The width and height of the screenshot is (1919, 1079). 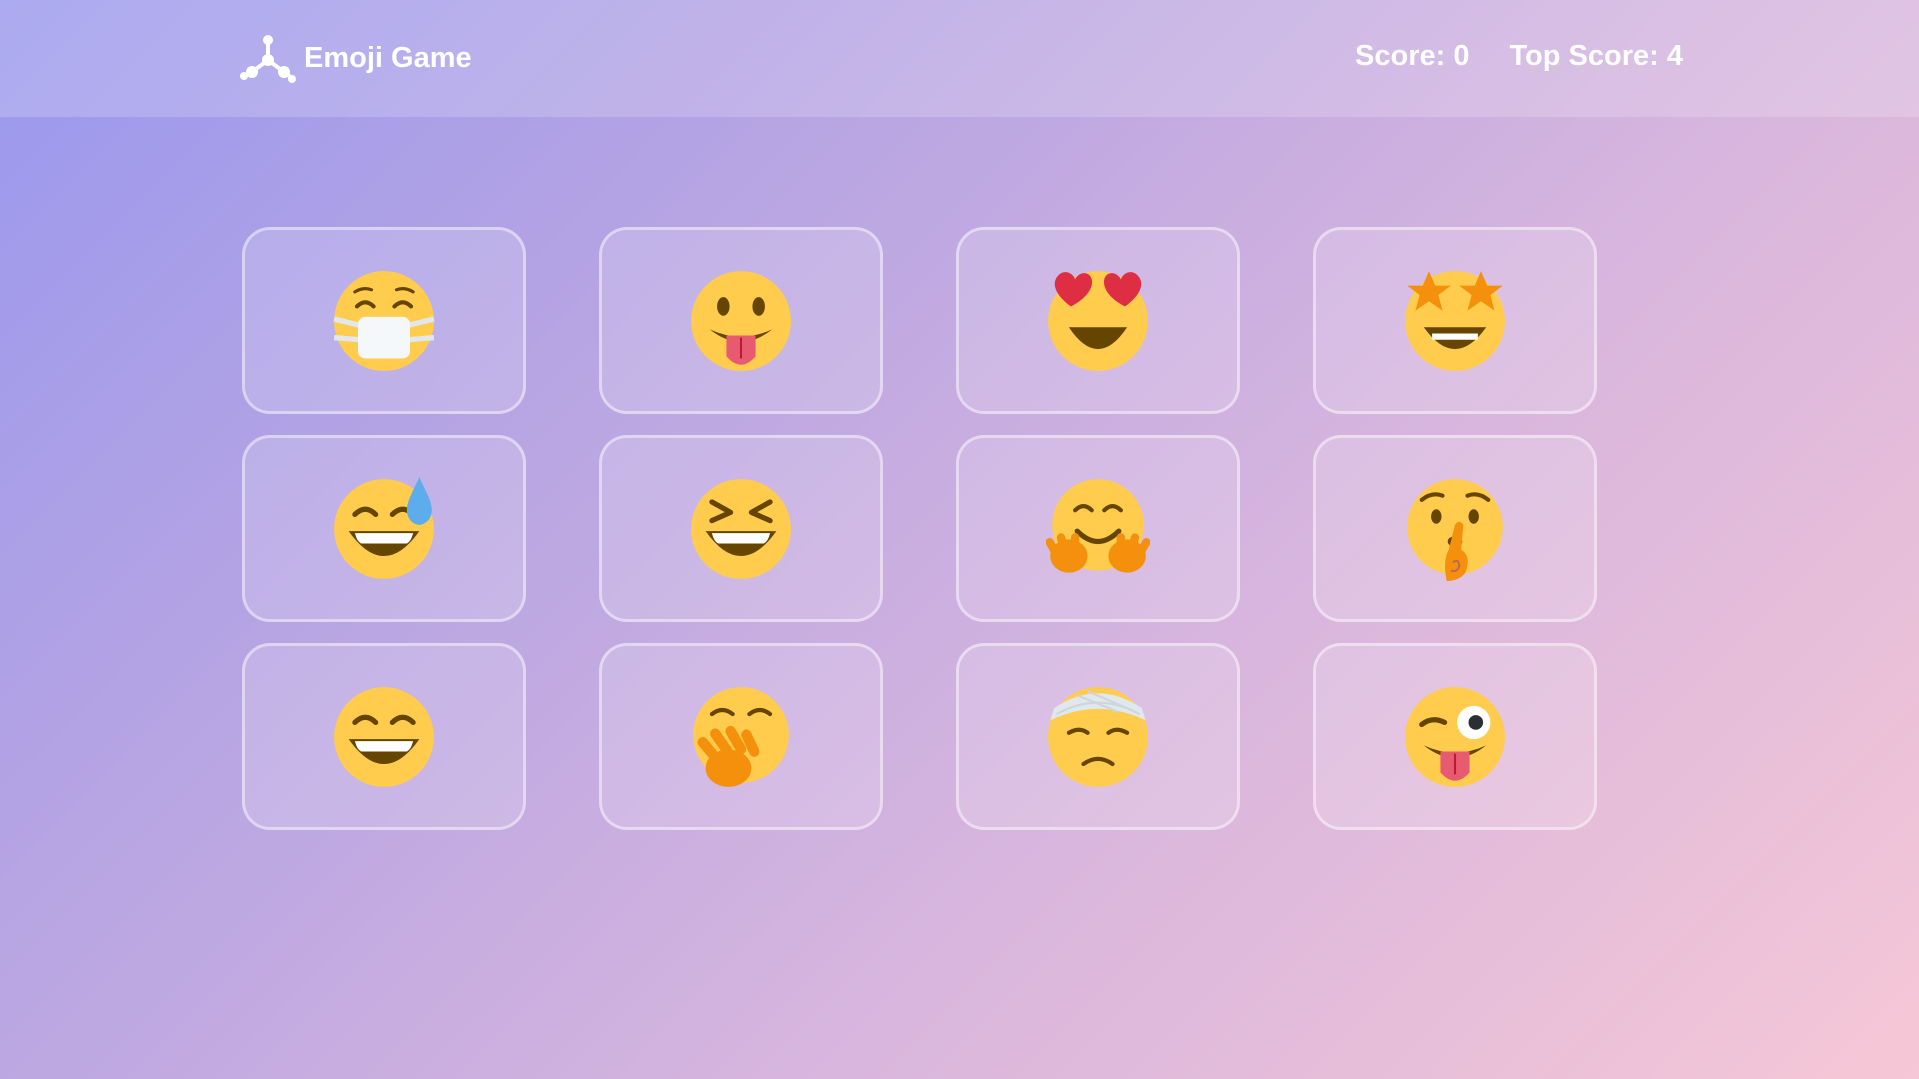 I want to click on star-struck-icon, so click(x=1455, y=320).